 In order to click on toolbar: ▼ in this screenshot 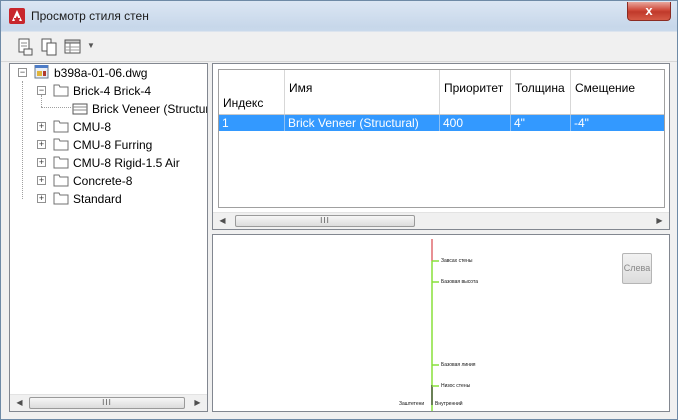, I will do `click(59, 47)`.